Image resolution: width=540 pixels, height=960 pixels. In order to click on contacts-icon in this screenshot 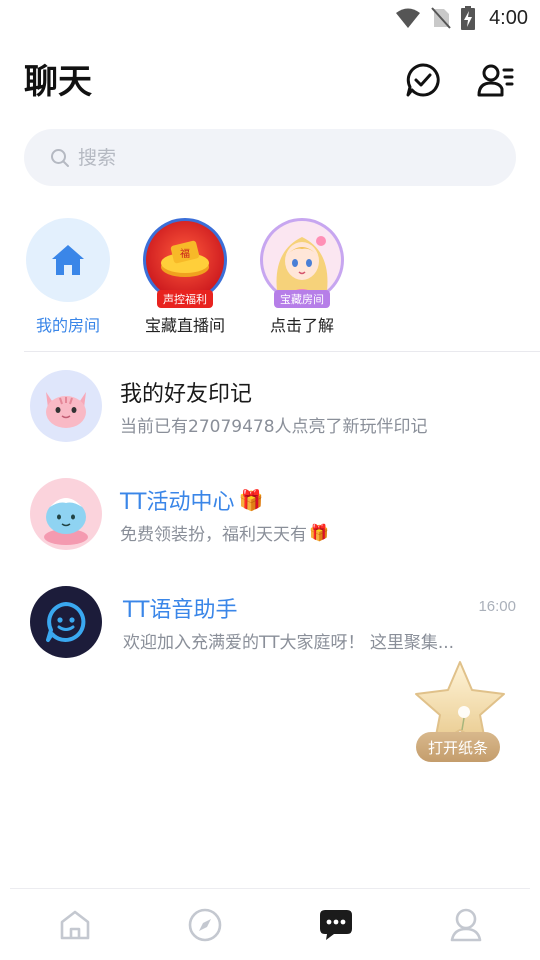, I will do `click(495, 80)`.